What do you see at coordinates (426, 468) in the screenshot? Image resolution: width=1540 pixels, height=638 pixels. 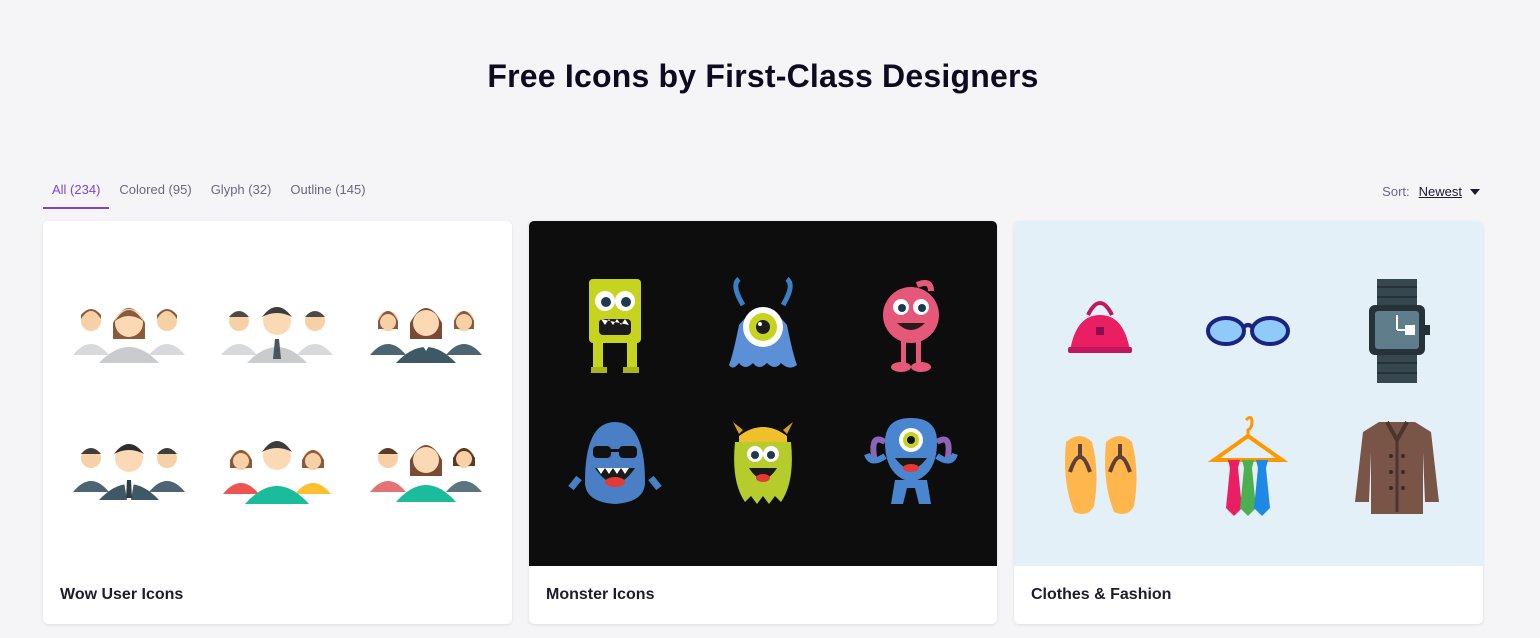 I see `user-group-colored-women-icon` at bounding box center [426, 468].